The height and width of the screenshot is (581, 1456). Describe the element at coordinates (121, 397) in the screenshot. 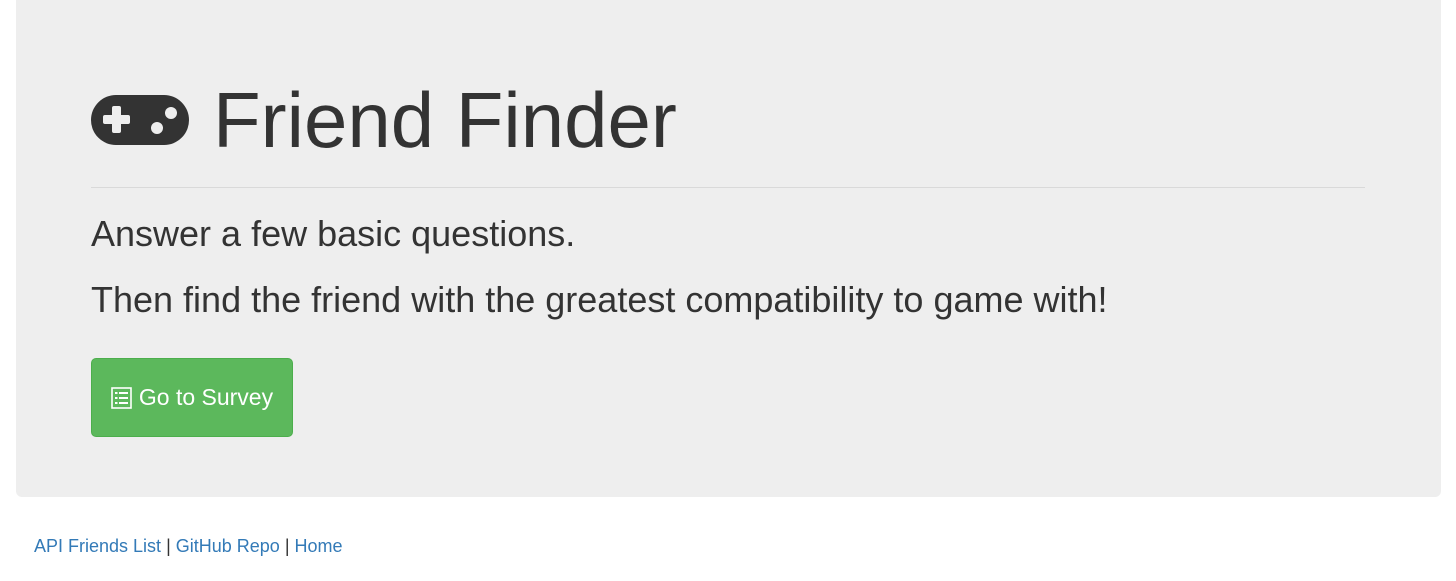

I see `list-icon` at that location.